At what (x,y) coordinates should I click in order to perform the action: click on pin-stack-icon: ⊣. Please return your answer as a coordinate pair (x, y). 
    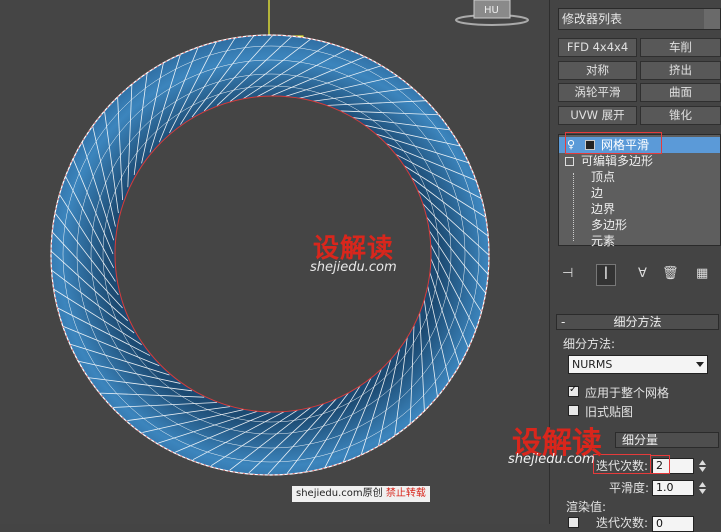
    Looking at the image, I should click on (573, 276).